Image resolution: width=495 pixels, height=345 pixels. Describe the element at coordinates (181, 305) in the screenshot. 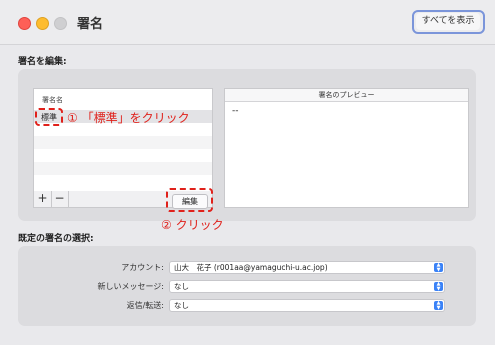

I see `reply-forward-value: なし` at that location.